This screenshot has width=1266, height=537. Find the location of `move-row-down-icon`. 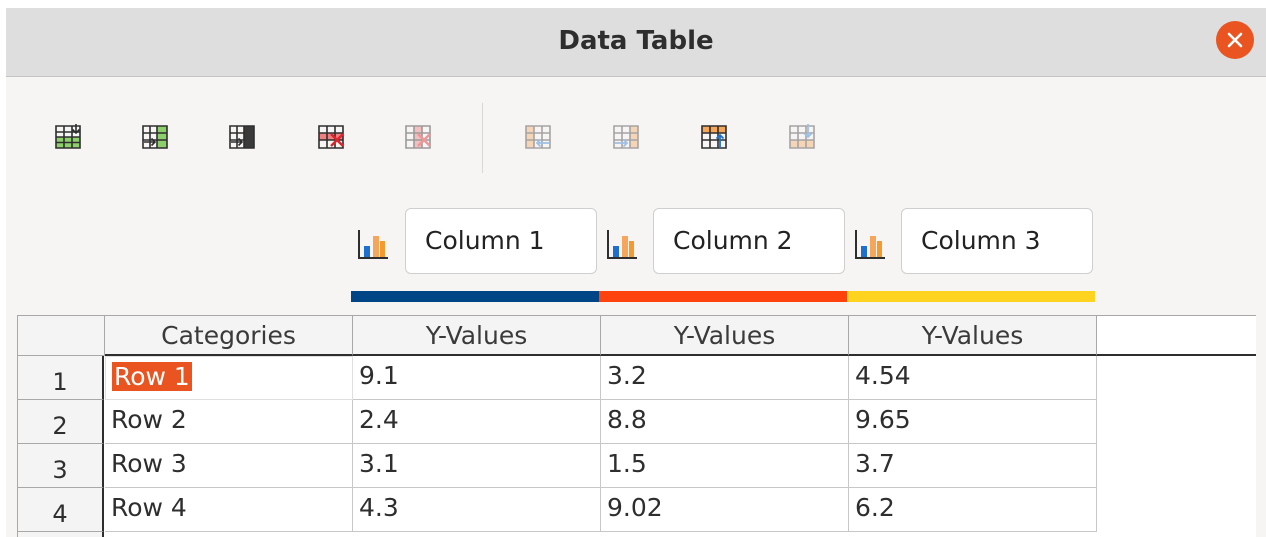

move-row-down-icon is located at coordinates (802, 136).